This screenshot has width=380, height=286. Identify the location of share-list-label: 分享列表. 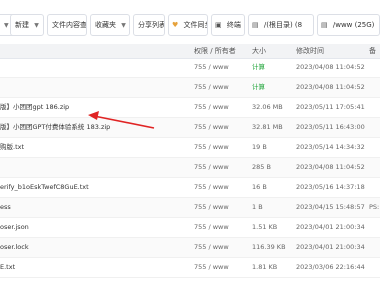
(151, 25).